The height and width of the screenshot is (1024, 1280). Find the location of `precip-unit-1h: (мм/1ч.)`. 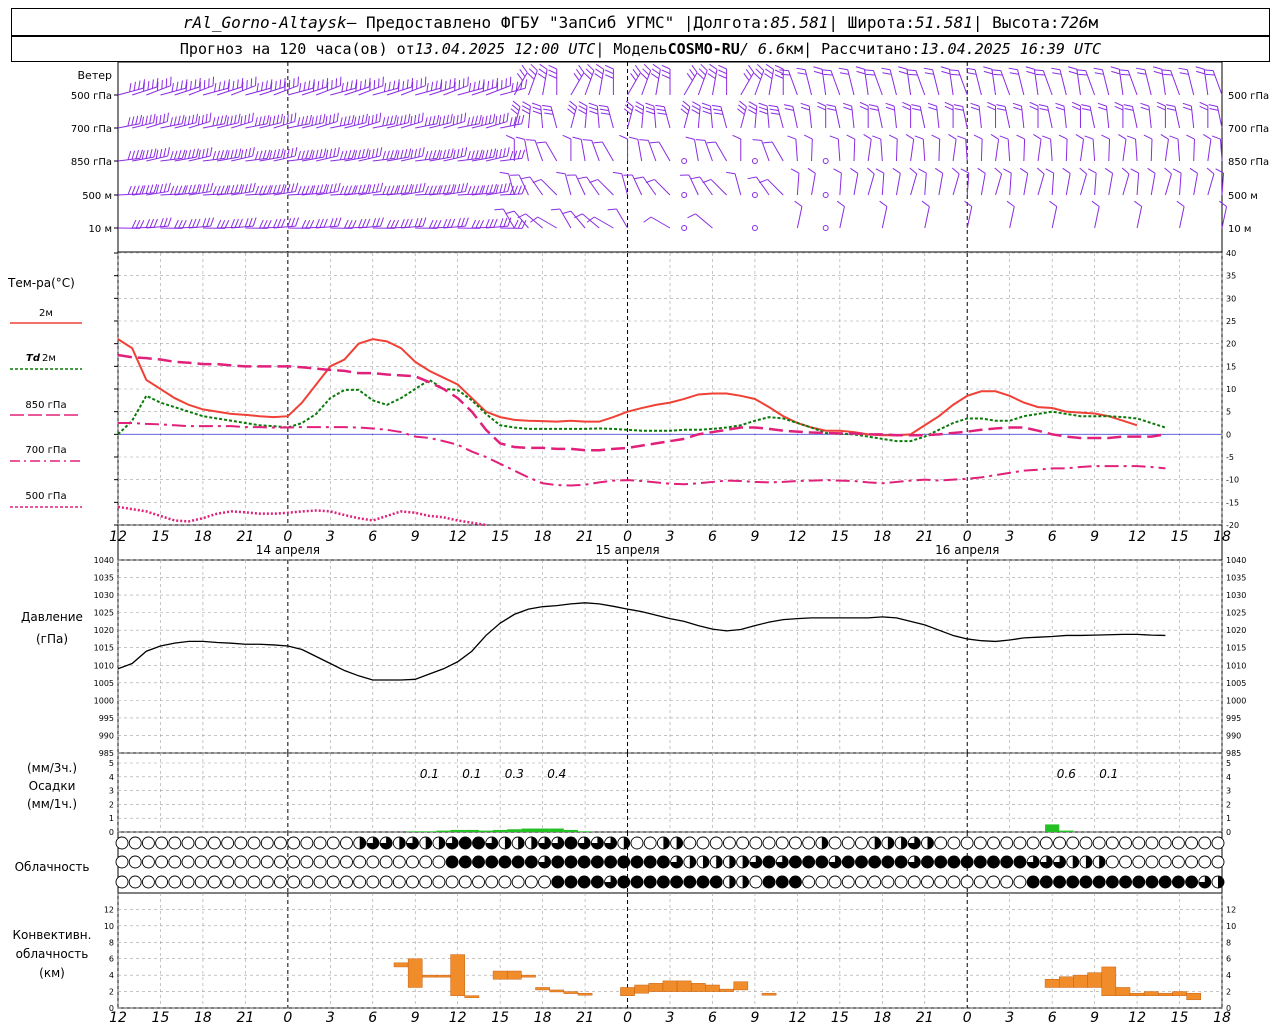

precip-unit-1h: (мм/1ч.) is located at coordinates (52, 804).